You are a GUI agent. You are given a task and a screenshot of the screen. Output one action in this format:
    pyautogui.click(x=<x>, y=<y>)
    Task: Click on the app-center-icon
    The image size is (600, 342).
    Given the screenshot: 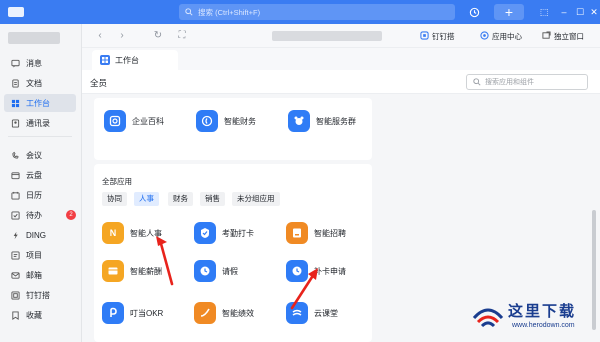 What is the action you would take?
    pyautogui.click(x=484, y=36)
    